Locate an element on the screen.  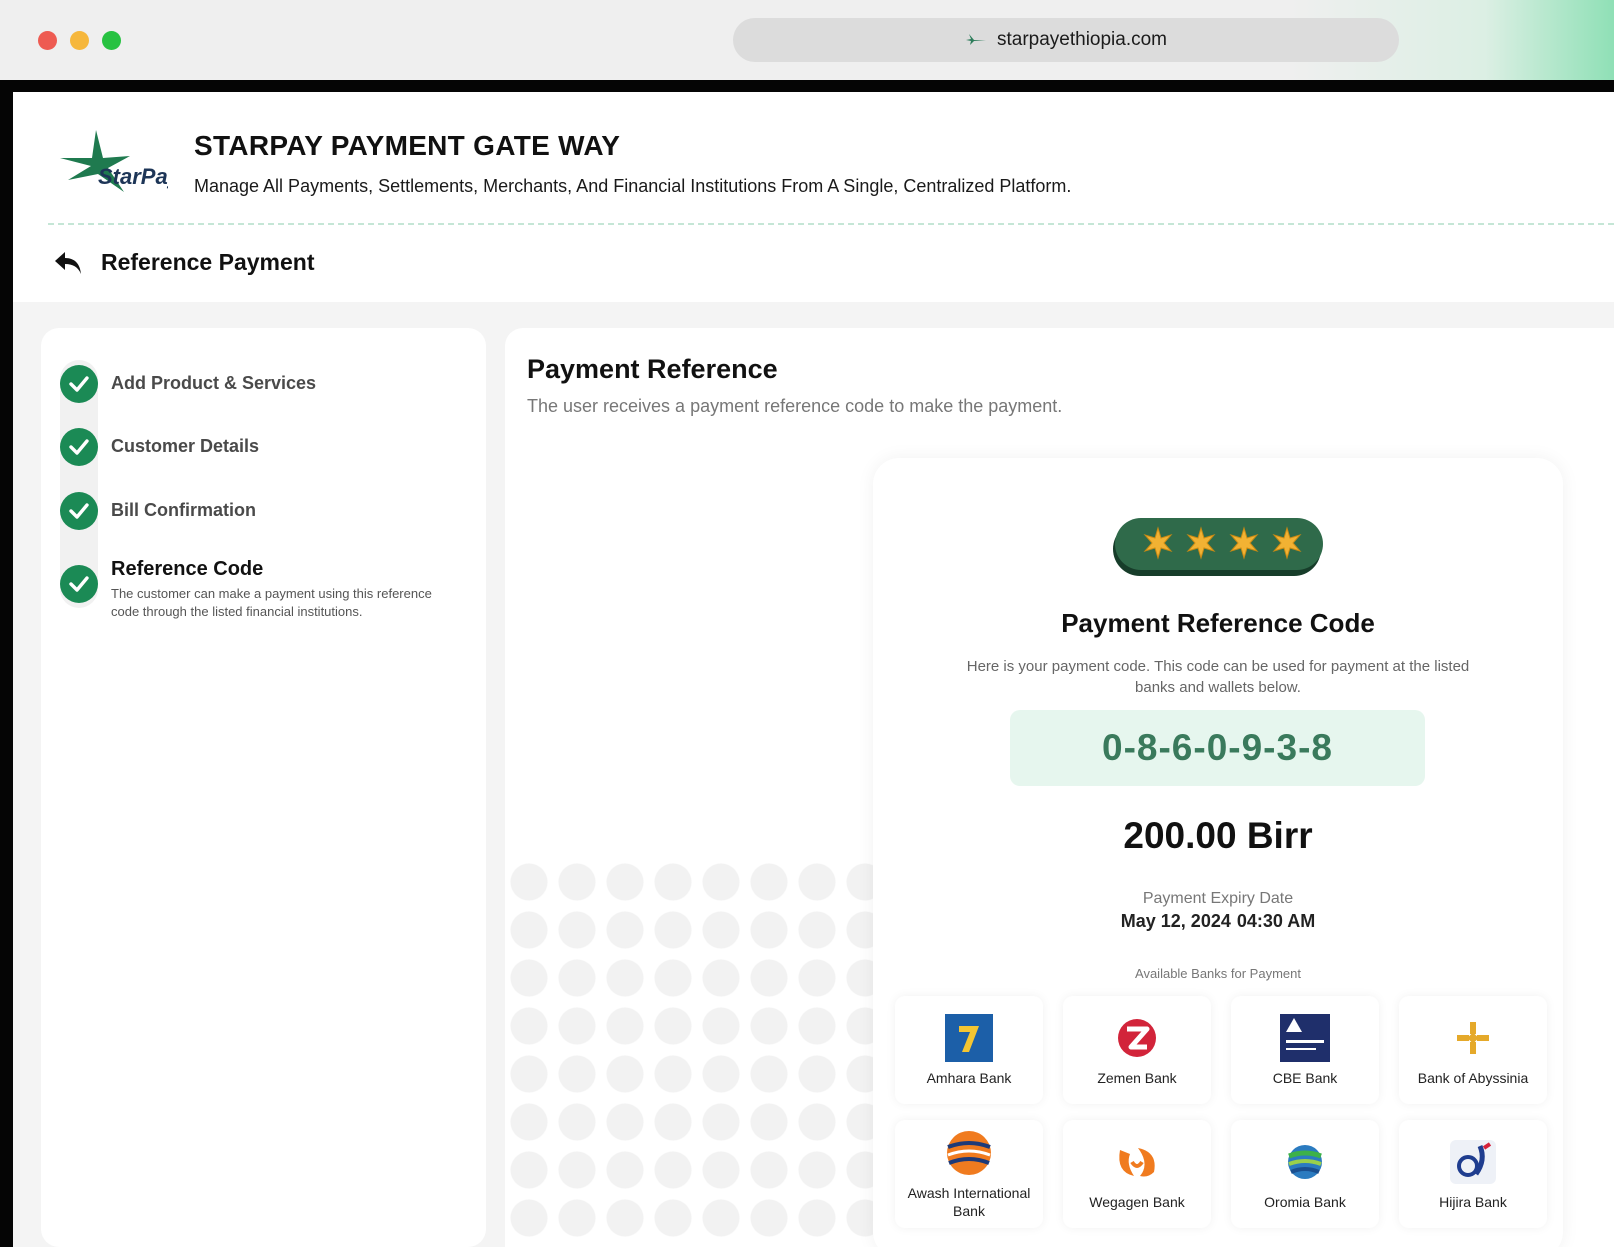
bank-name: Zemen Bank is located at coordinates (1137, 1078).